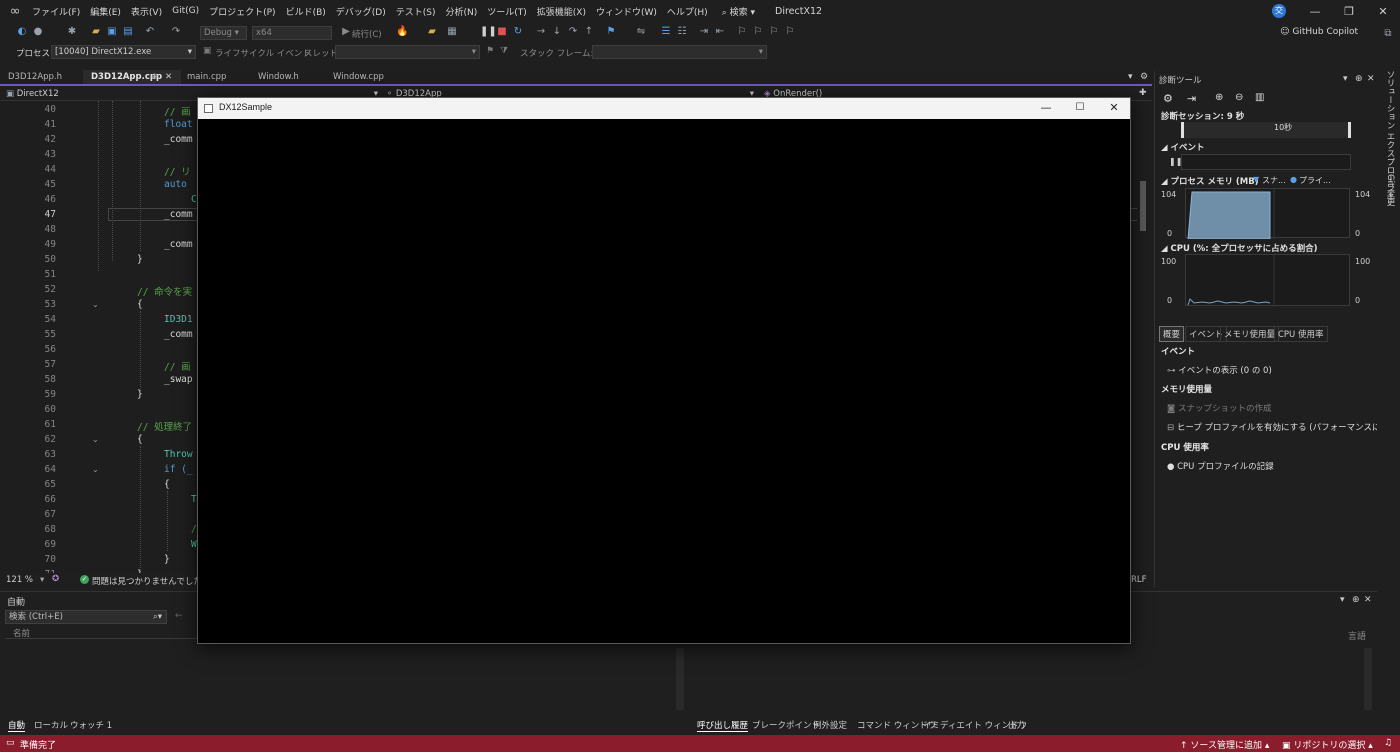  I want to click on indent-icon: ⇥, so click(704, 32).